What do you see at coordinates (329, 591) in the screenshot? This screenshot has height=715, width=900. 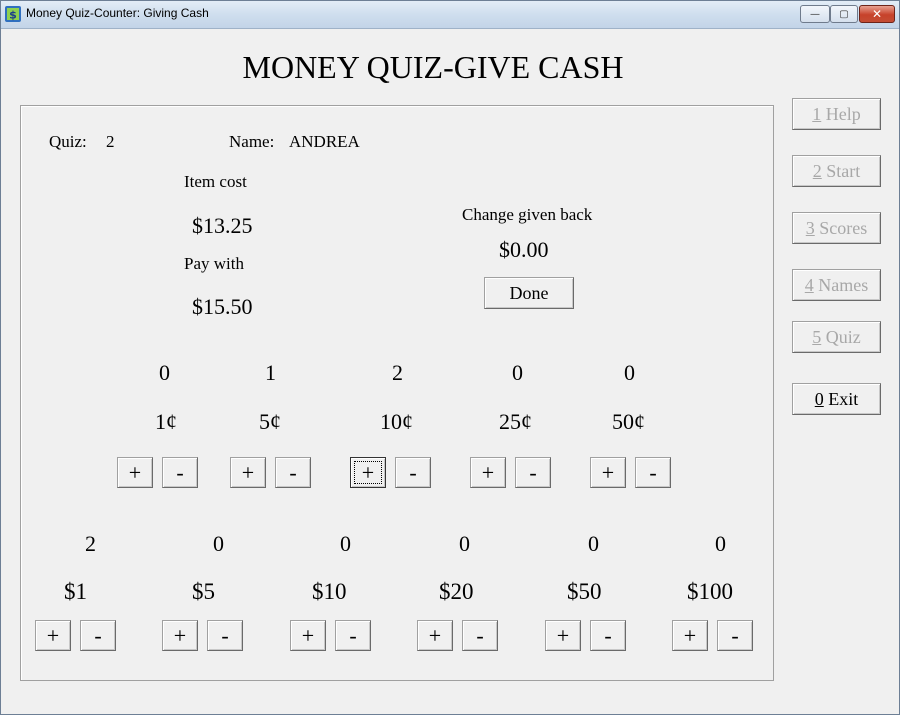 I see `bill-label: $10` at bounding box center [329, 591].